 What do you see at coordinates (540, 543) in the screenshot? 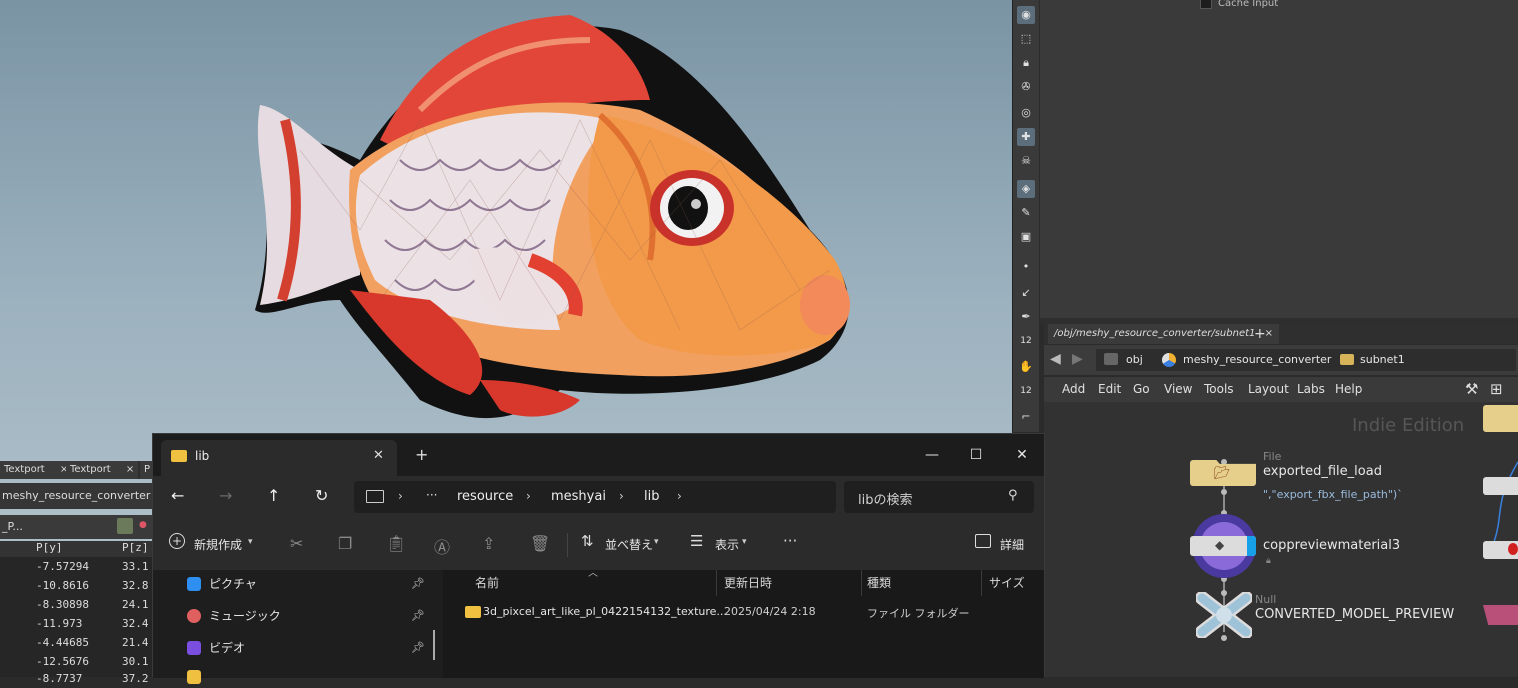
I see `delete-icon: 🗑︎` at bounding box center [540, 543].